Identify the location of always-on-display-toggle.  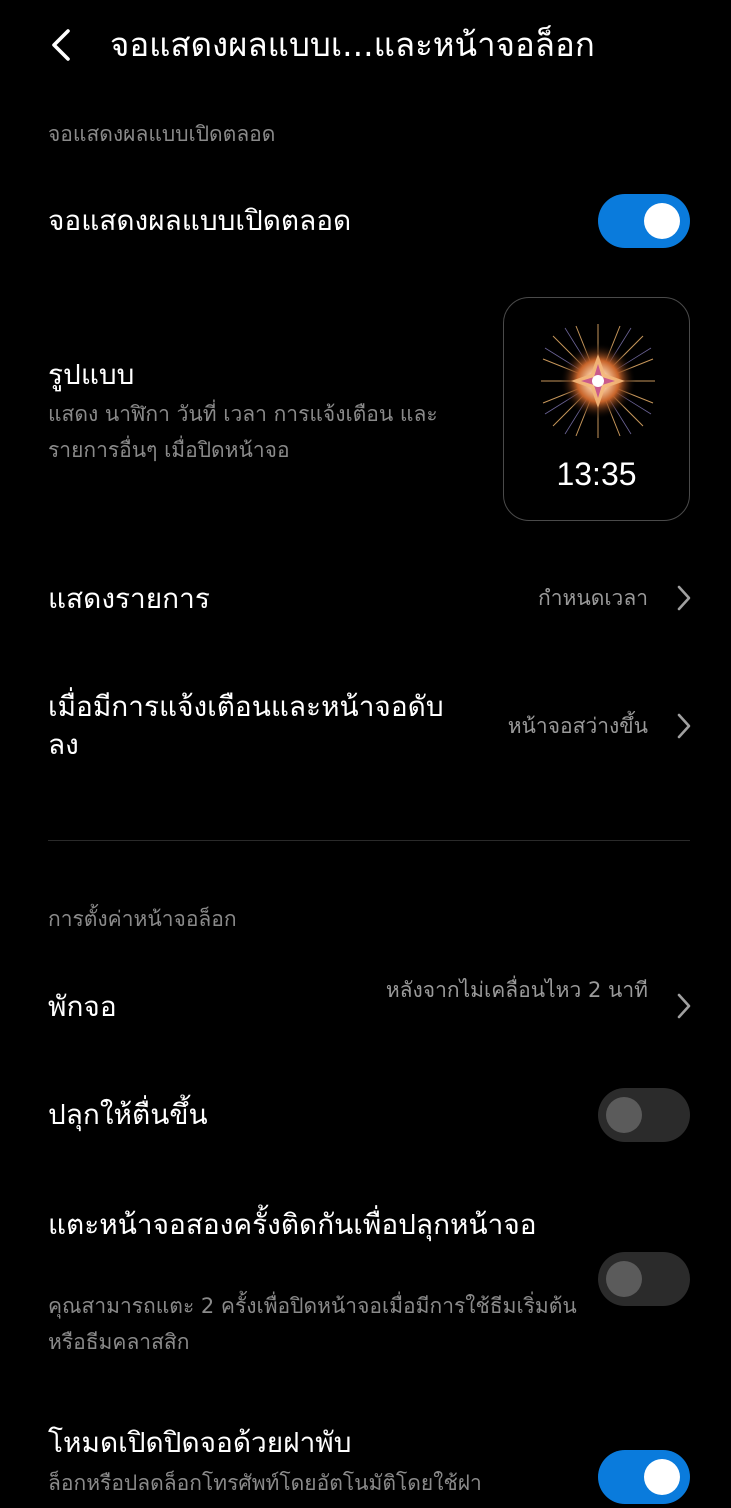
(644, 221).